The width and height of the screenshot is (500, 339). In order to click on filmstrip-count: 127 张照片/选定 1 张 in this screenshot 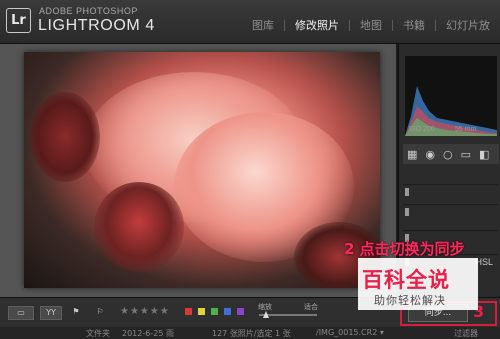, I will do `click(251, 333)`.